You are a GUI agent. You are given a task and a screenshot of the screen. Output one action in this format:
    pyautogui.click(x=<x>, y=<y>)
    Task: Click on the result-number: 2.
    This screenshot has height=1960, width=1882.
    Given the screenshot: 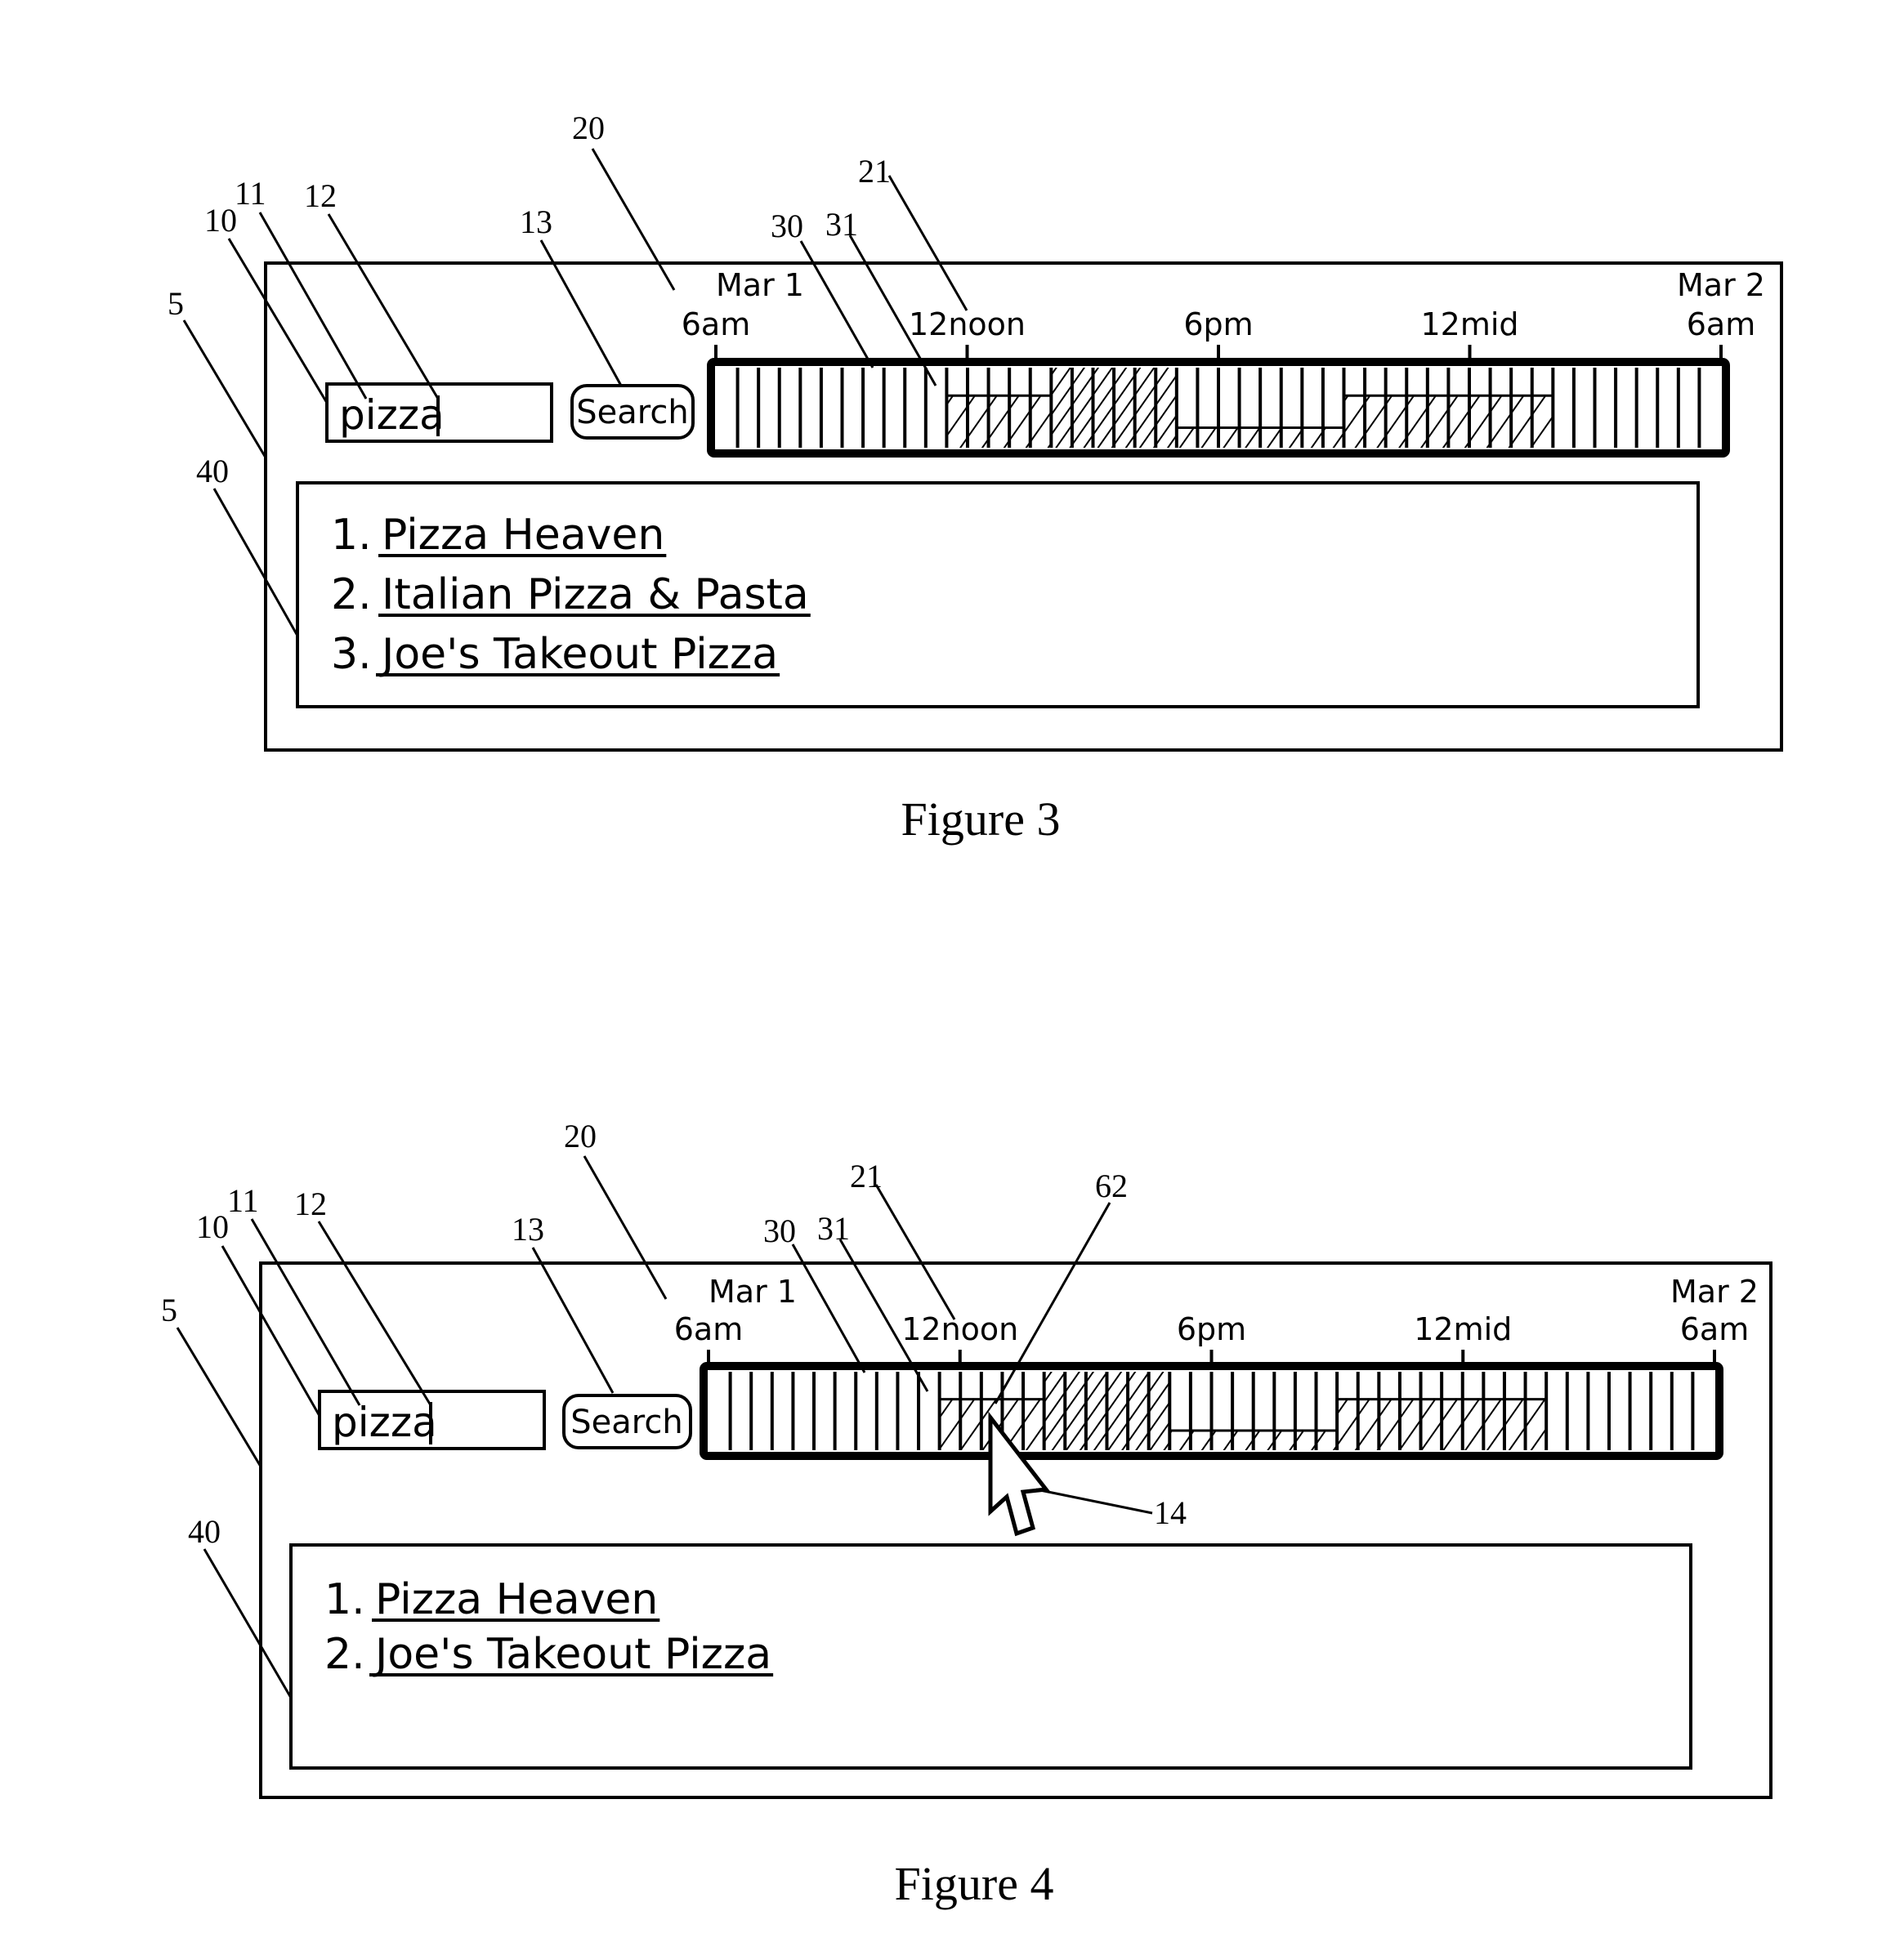 What is the action you would take?
    pyautogui.click(x=344, y=1654)
    